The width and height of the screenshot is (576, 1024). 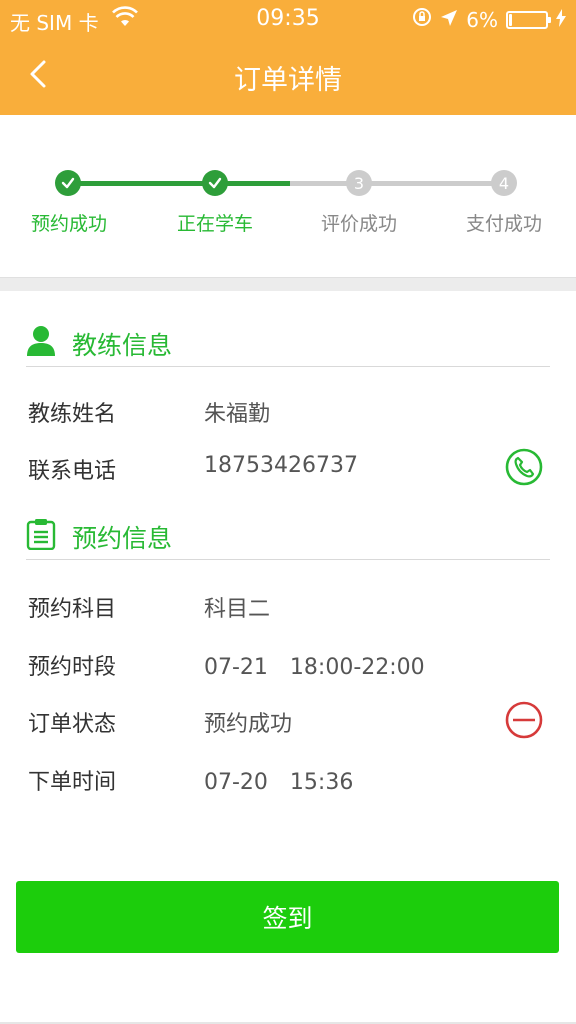 I want to click on coach-info-header: 教练信息, so click(x=288, y=345).